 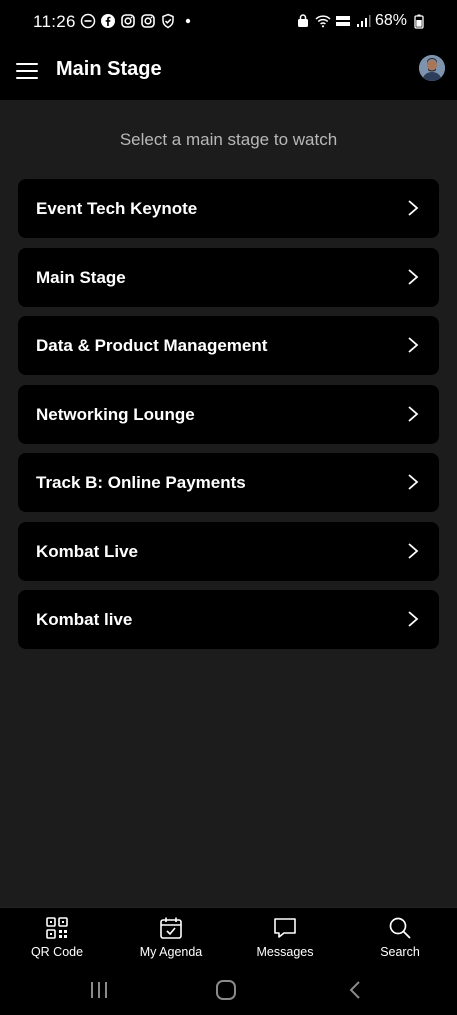 What do you see at coordinates (84, 619) in the screenshot?
I see `stage-item-label: Kombat live` at bounding box center [84, 619].